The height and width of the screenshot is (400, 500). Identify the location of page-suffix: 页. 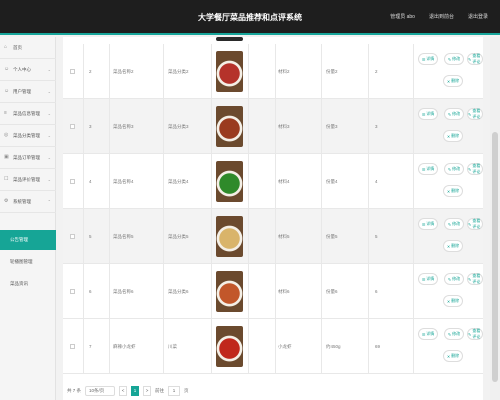
(186, 390).